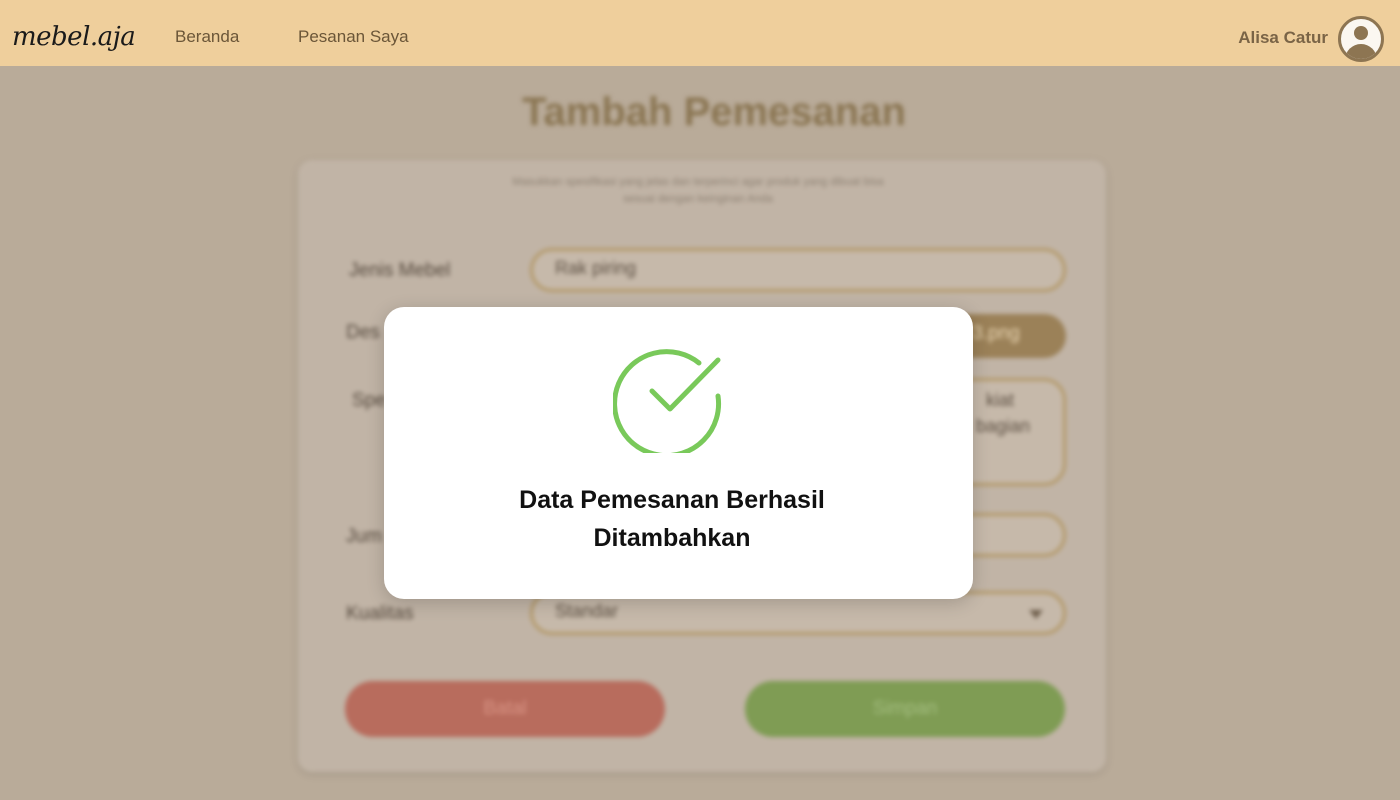 This screenshot has height=800, width=1400. I want to click on chevron-down-icon, so click(1036, 614).